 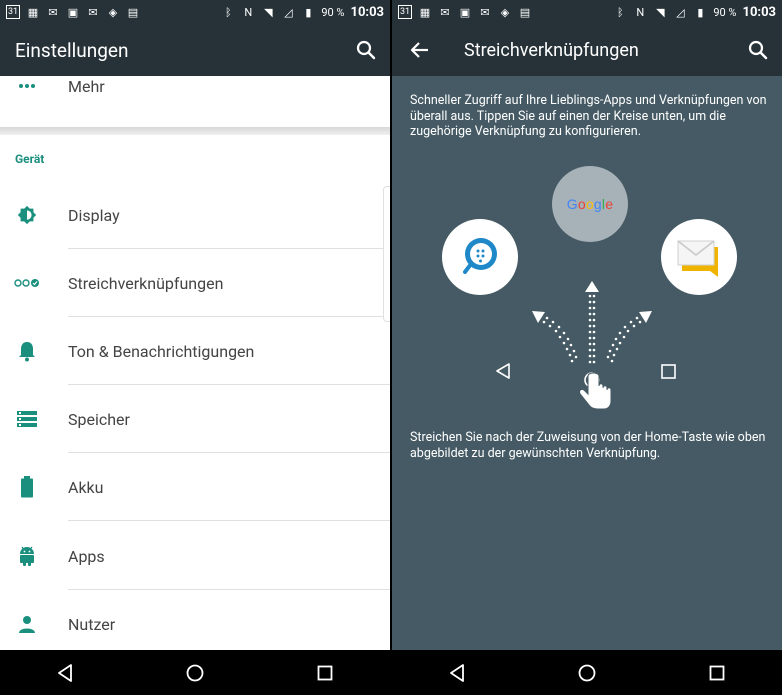 What do you see at coordinates (27, 86) in the screenshot?
I see `more-dots-icon` at bounding box center [27, 86].